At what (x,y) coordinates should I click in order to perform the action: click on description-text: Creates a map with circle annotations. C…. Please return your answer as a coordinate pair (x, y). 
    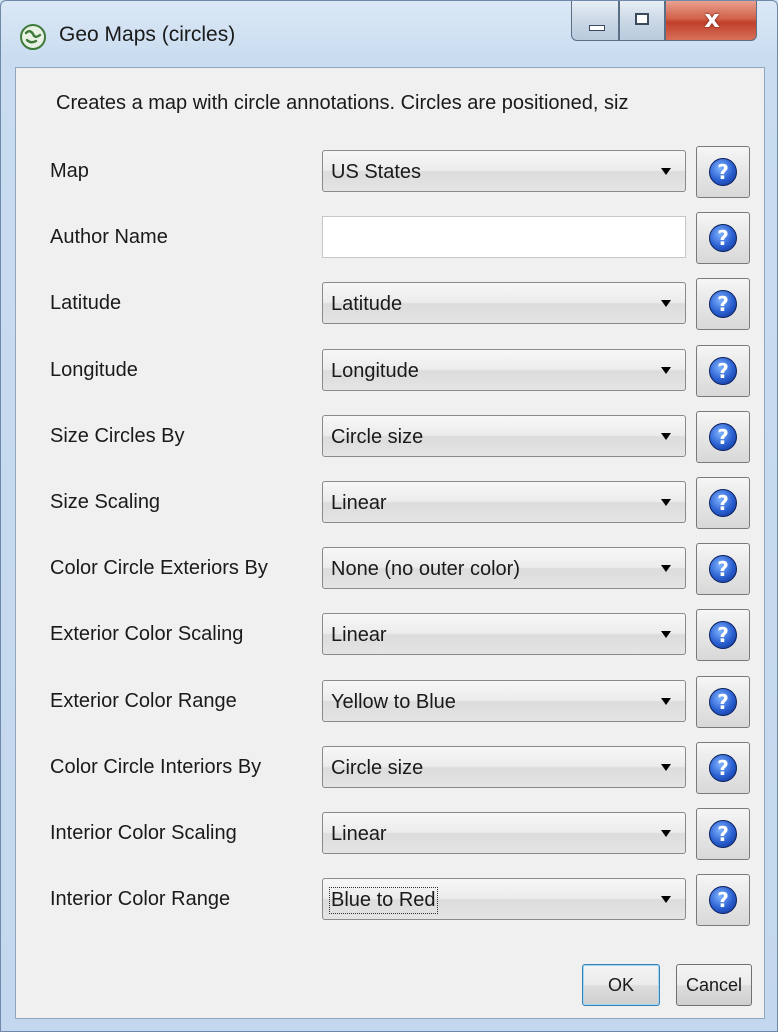
    Looking at the image, I should click on (342, 103).